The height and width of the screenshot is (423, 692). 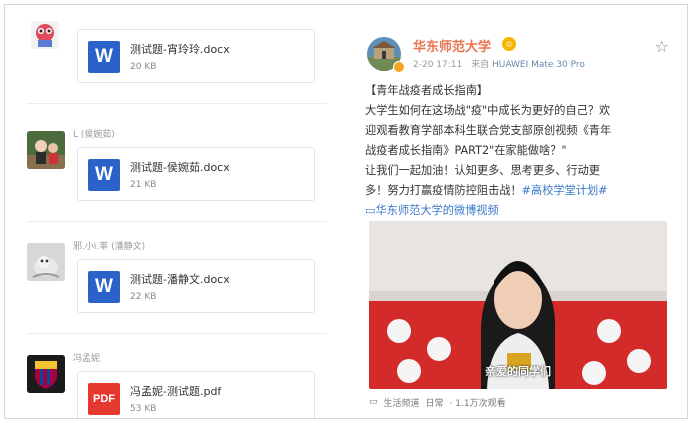 I want to click on video-link-icon: ▭, so click(x=370, y=210).